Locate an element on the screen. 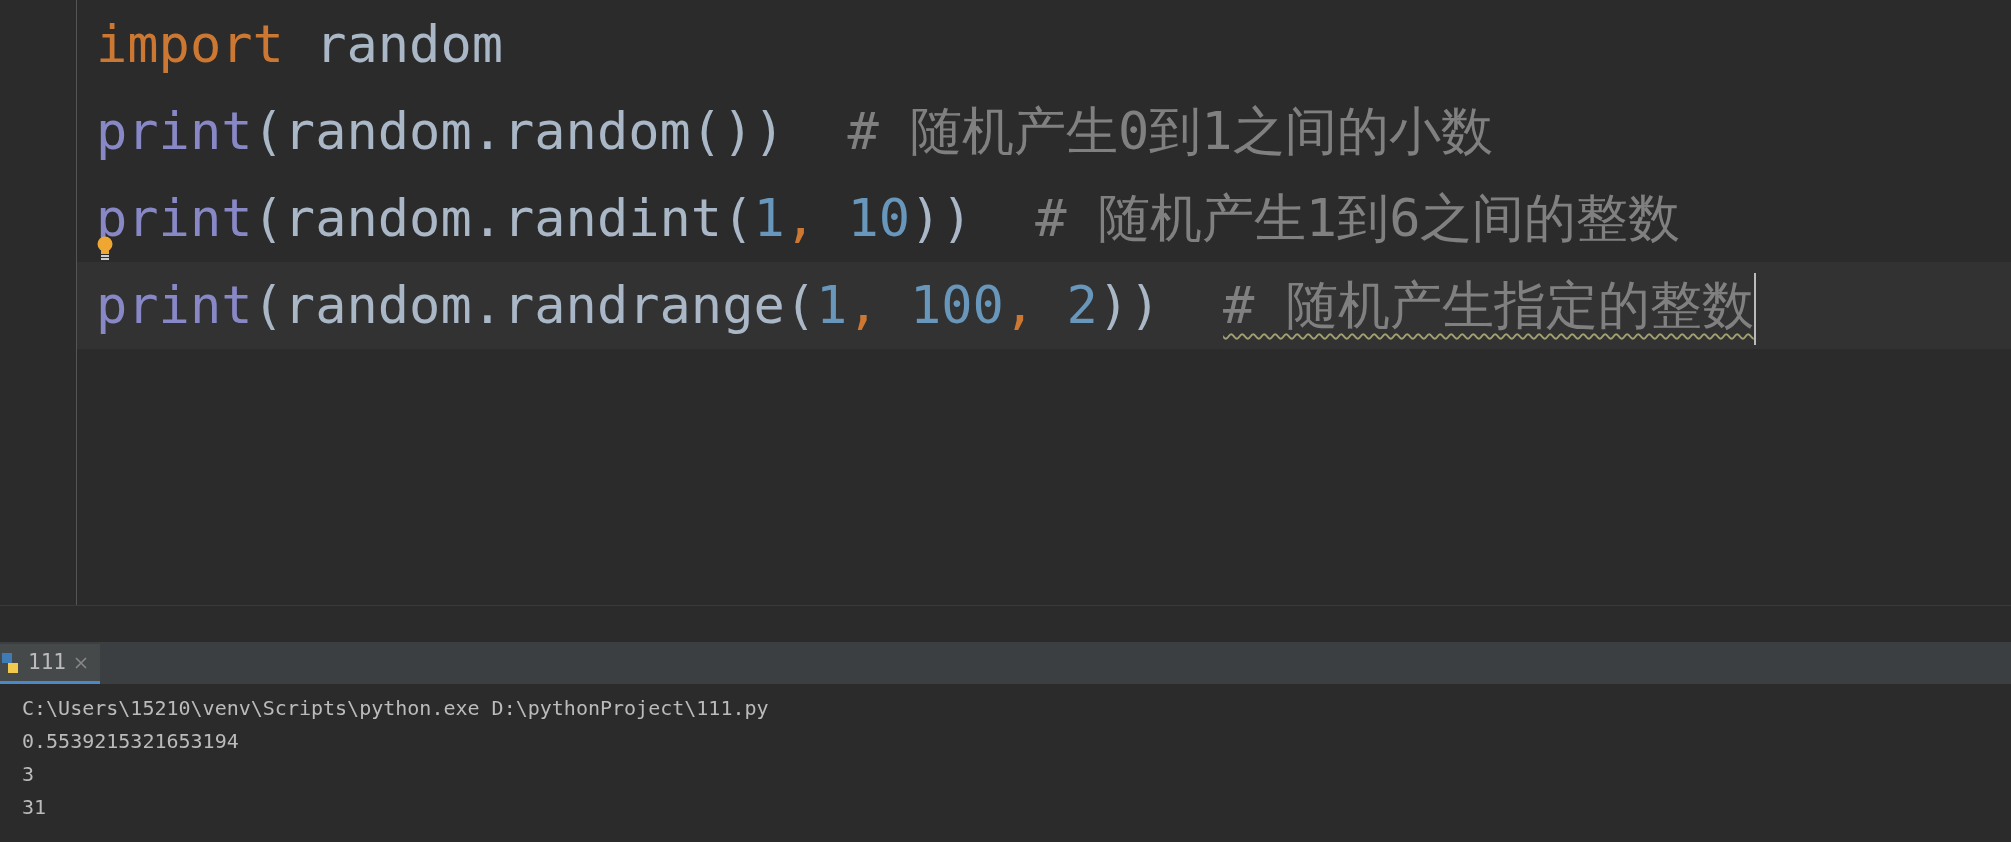  console-output-line: 0.5539215321653194 is located at coordinates (130, 741).